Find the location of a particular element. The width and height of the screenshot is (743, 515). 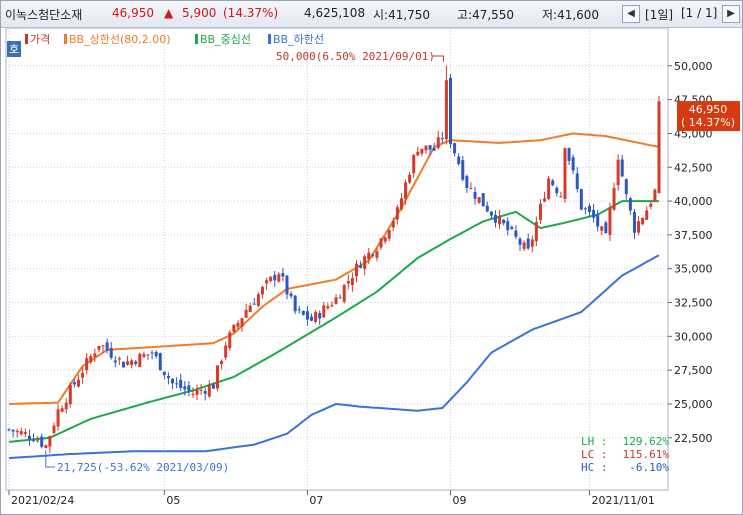

x-tick-label: 09 is located at coordinates (460, 500).